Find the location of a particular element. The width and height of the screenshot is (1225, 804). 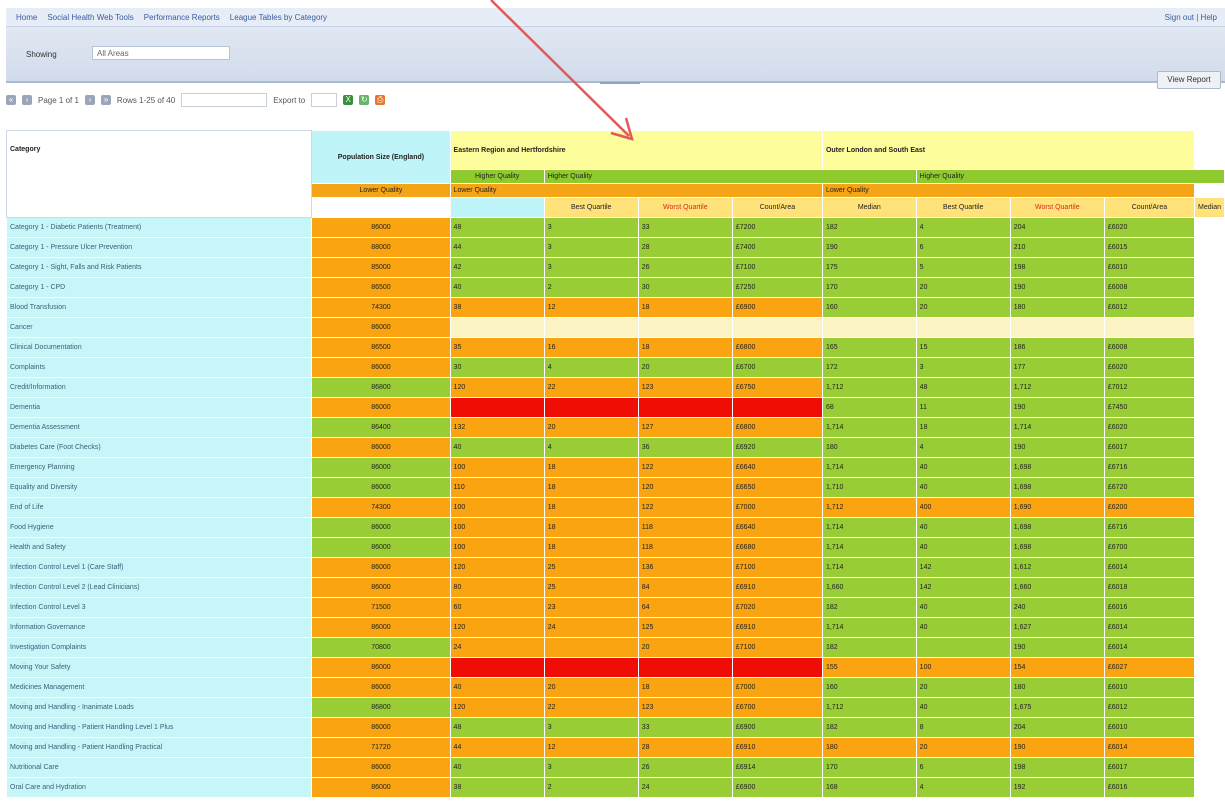

region-1-value-cell: 30 is located at coordinates (497, 367).